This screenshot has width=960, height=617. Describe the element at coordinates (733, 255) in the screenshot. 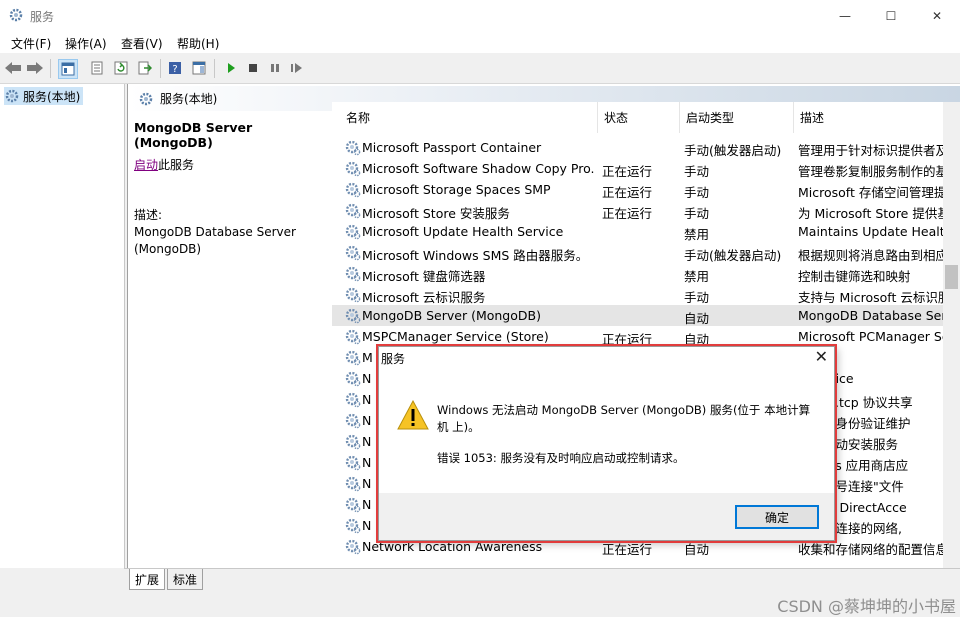

I see `service-startup-type: 手动(触发器启动)` at that location.